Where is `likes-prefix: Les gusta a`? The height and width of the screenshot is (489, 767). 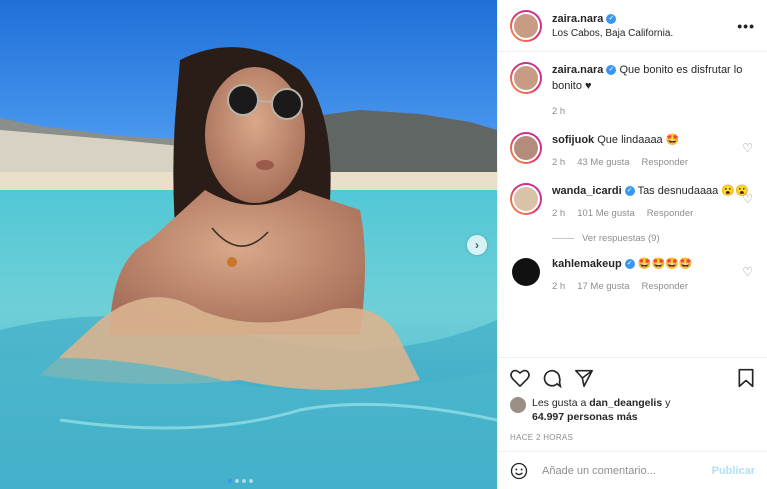 likes-prefix: Les gusta a is located at coordinates (559, 403).